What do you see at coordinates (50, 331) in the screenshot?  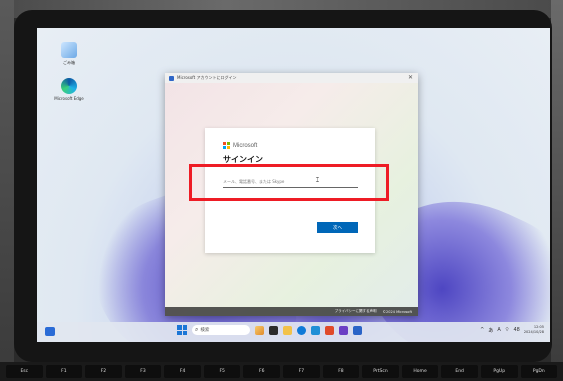 I see `widgets-icon` at bounding box center [50, 331].